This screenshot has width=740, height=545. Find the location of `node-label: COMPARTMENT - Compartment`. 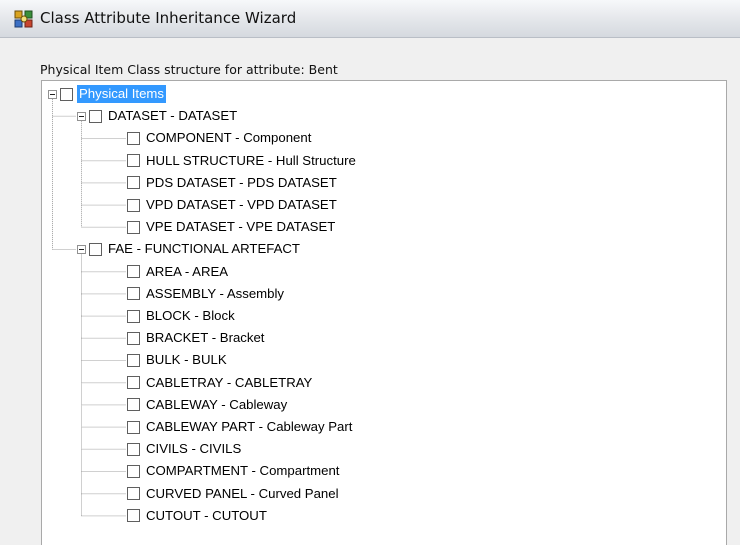

node-label: COMPARTMENT - Compartment is located at coordinates (243, 471).